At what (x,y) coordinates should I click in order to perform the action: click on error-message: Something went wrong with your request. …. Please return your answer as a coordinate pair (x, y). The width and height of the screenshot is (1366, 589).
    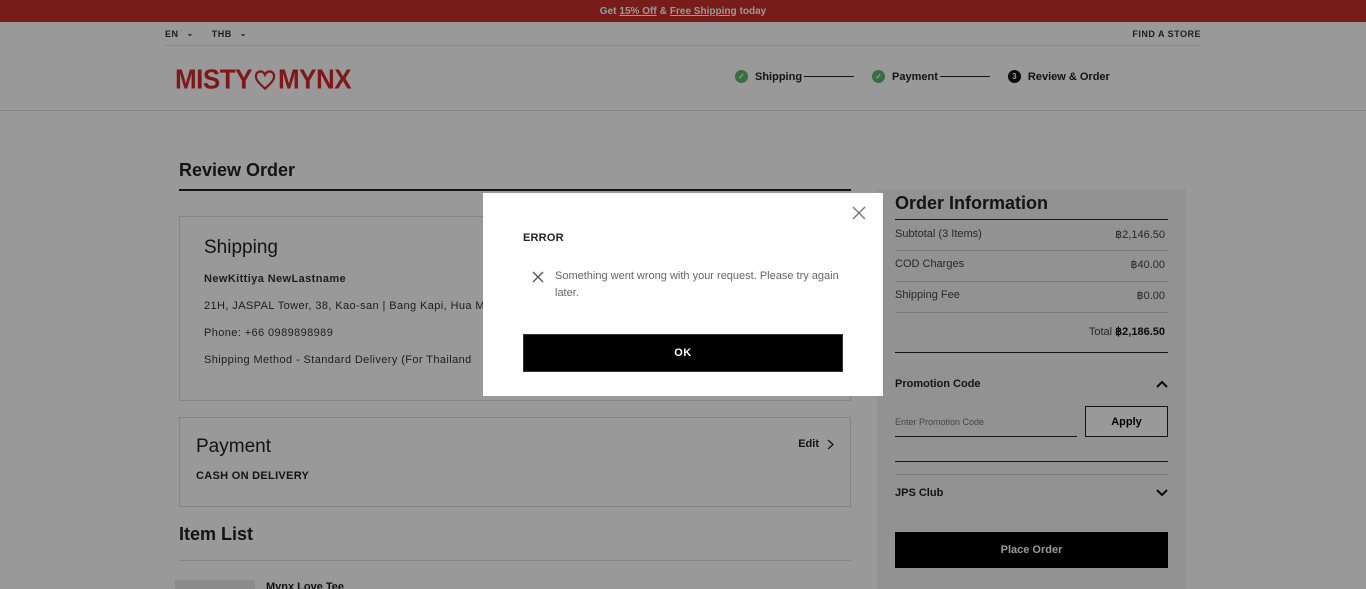
    Looking at the image, I should click on (697, 284).